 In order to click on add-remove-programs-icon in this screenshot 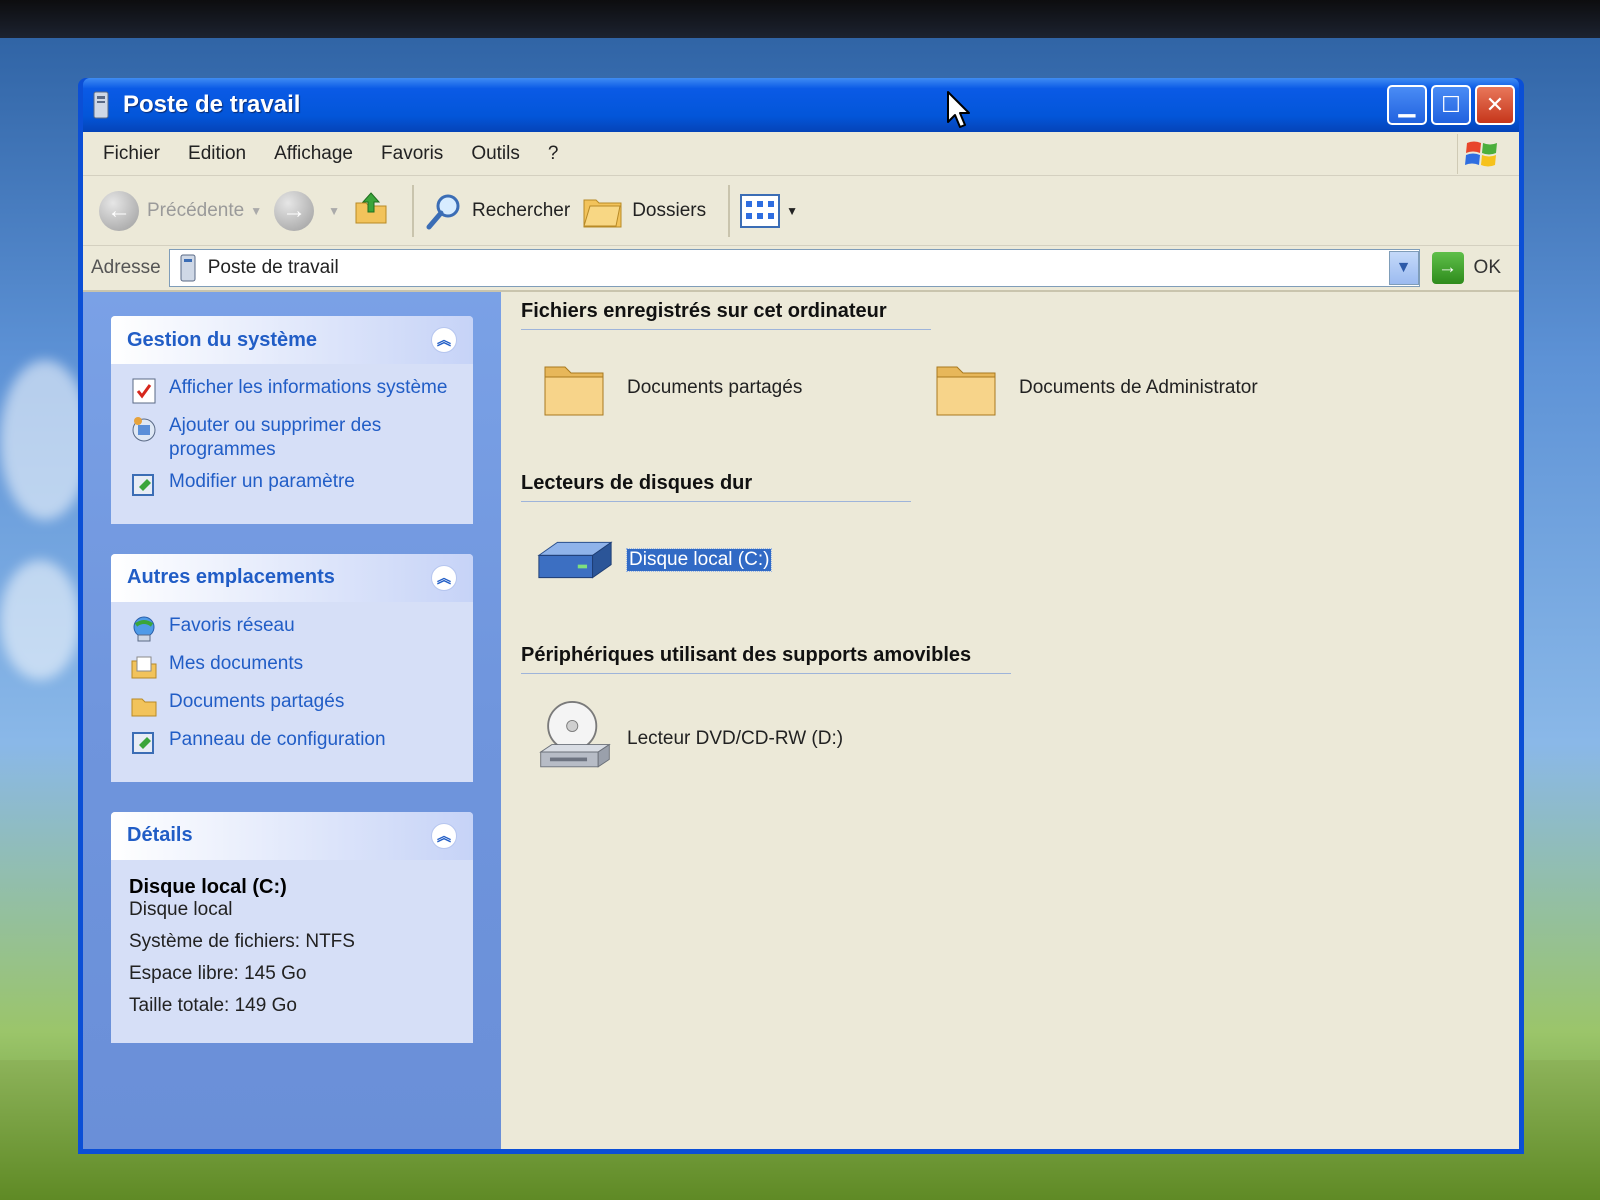, I will do `click(144, 429)`.